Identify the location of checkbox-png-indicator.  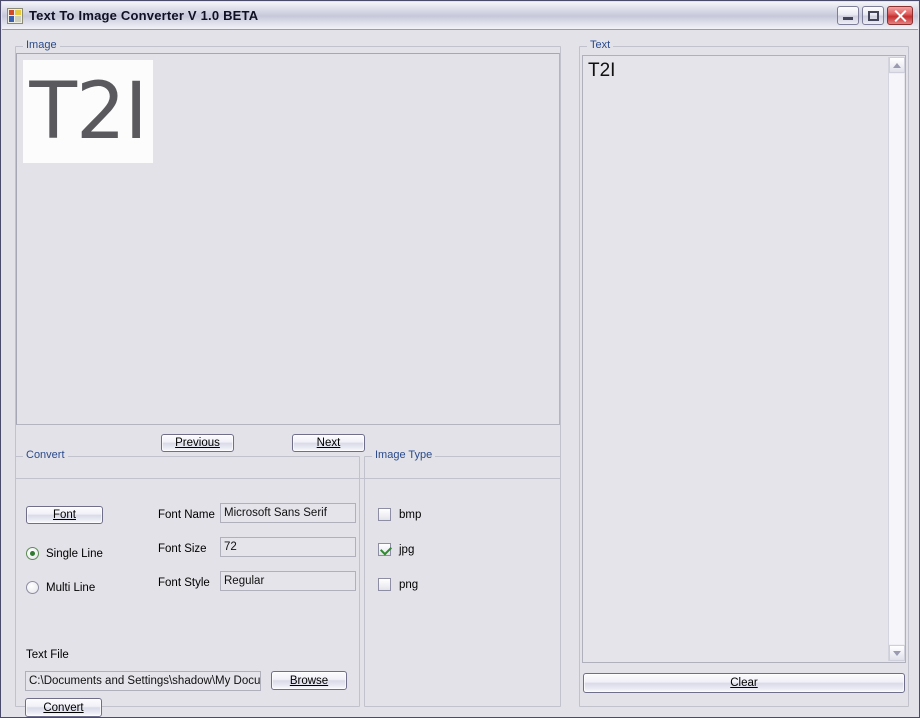
(384, 584).